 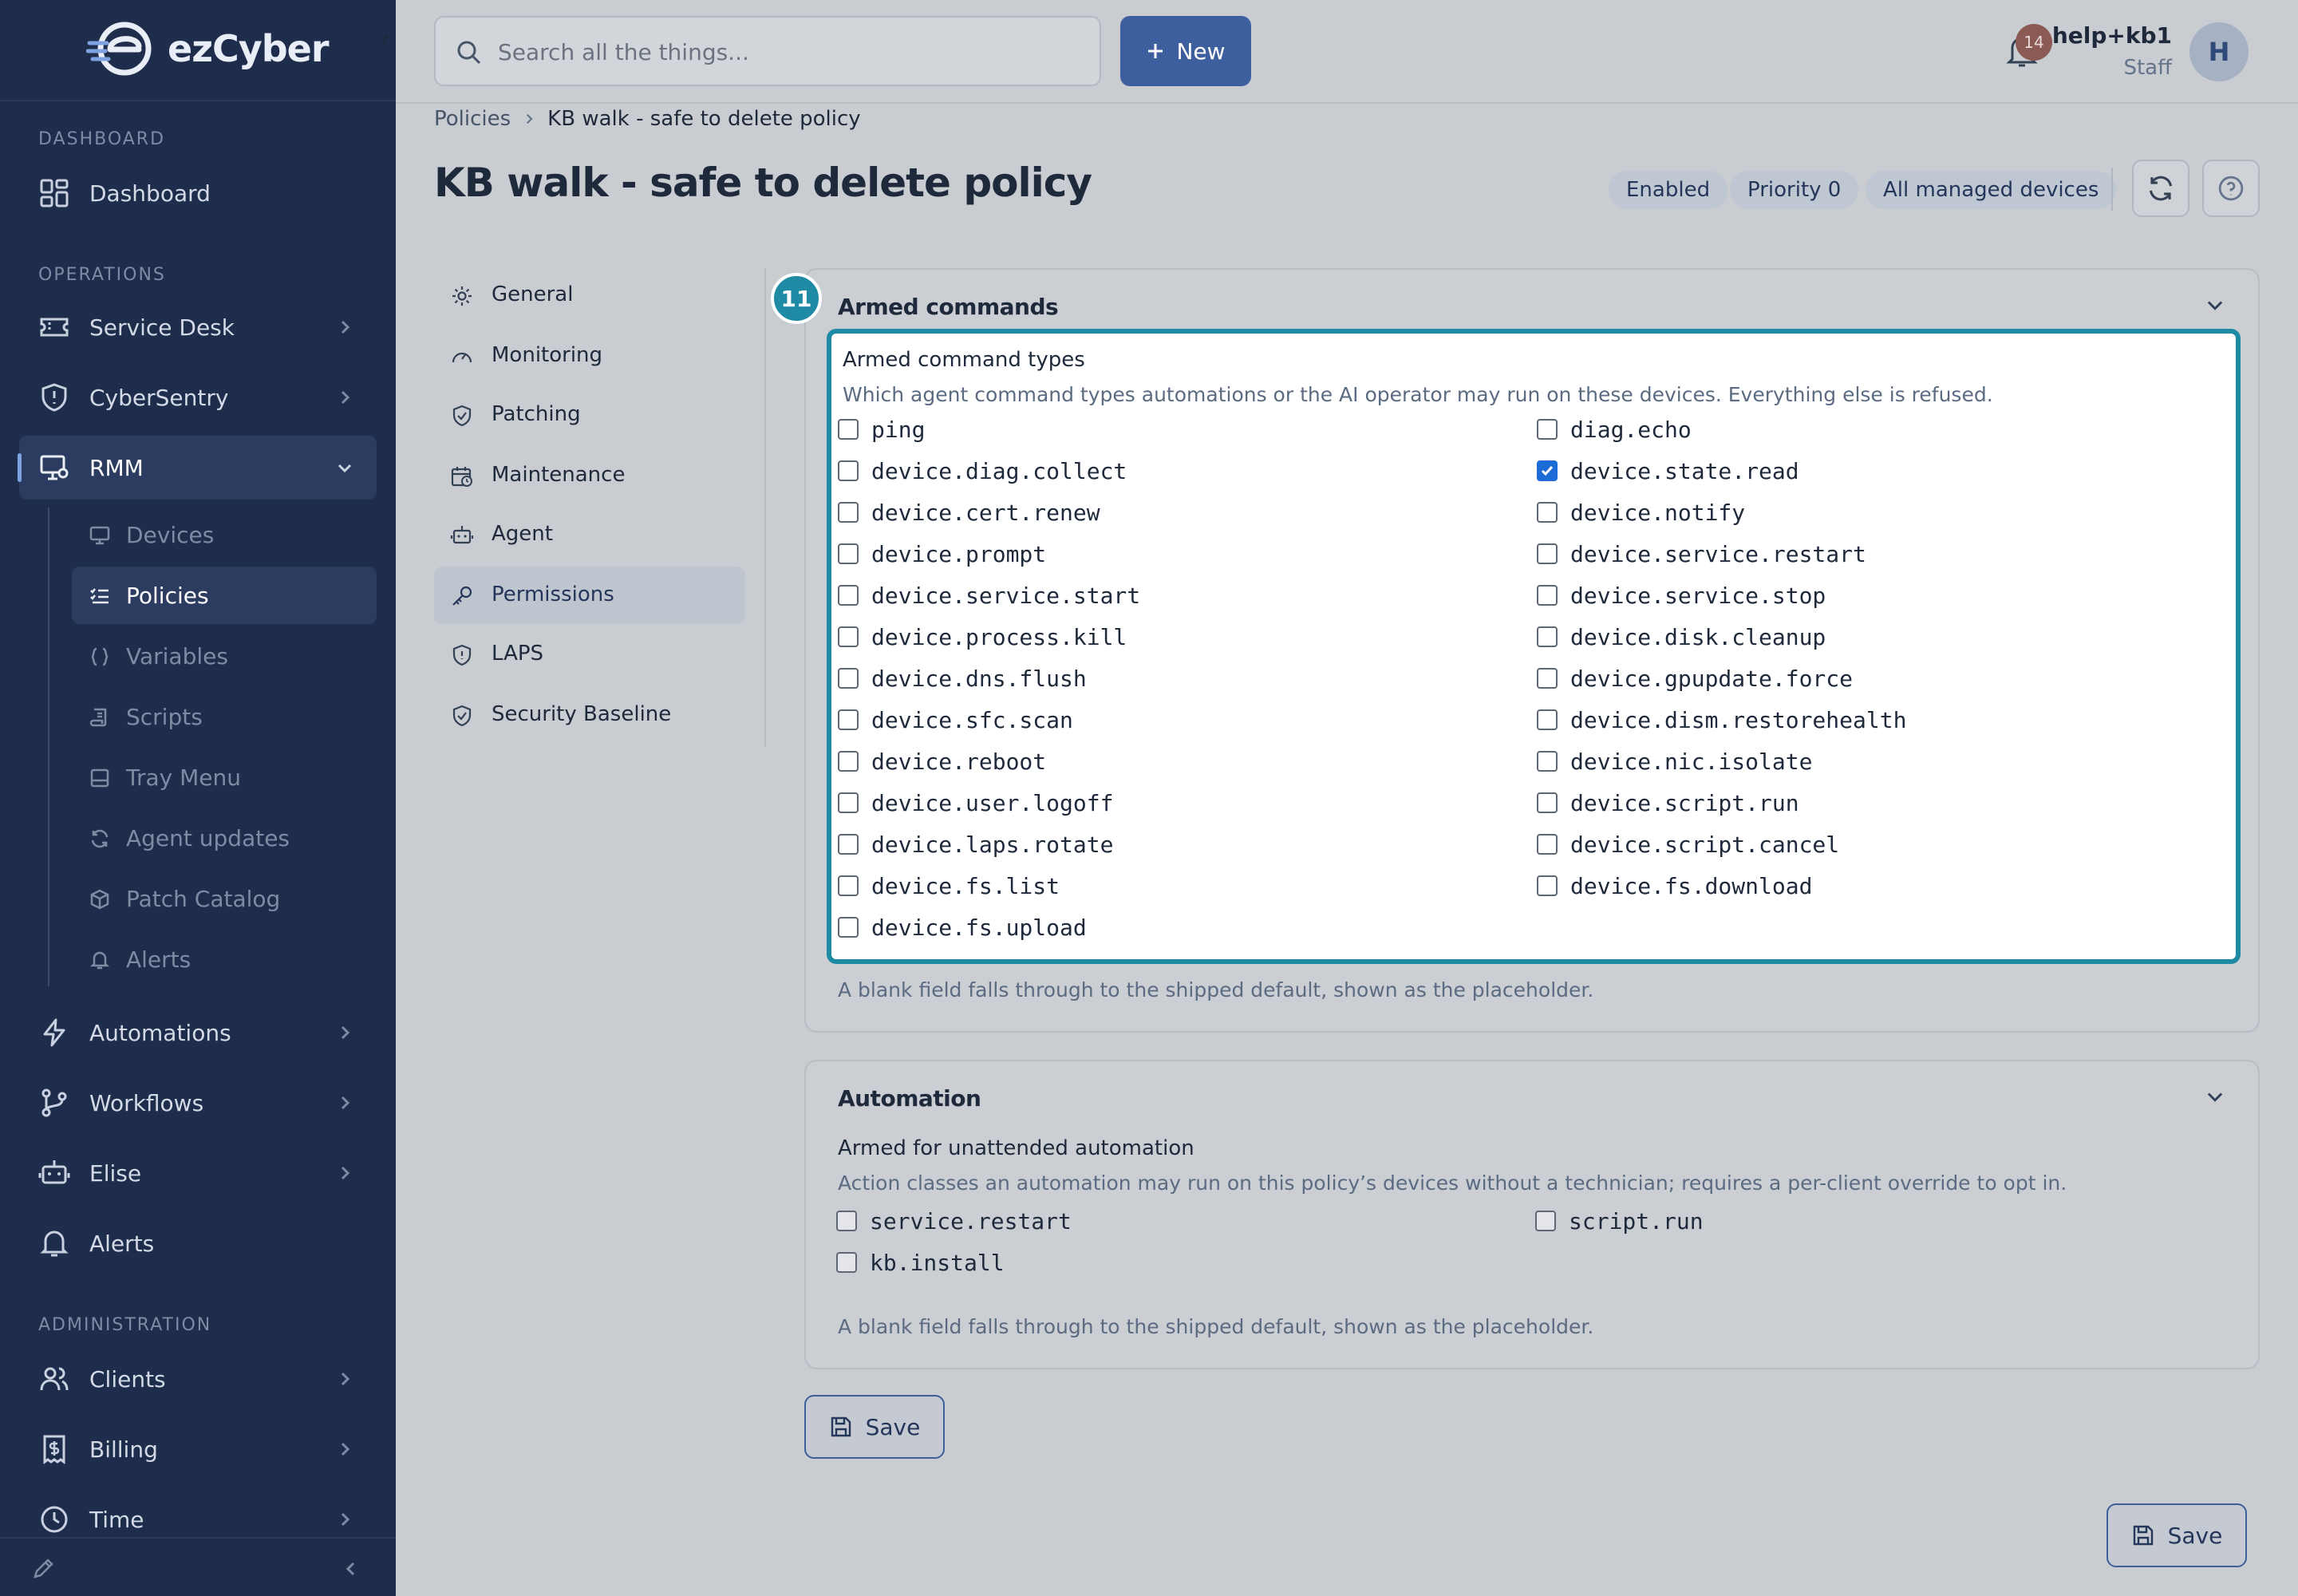 What do you see at coordinates (2219, 51) in the screenshot?
I see `avatar: H` at bounding box center [2219, 51].